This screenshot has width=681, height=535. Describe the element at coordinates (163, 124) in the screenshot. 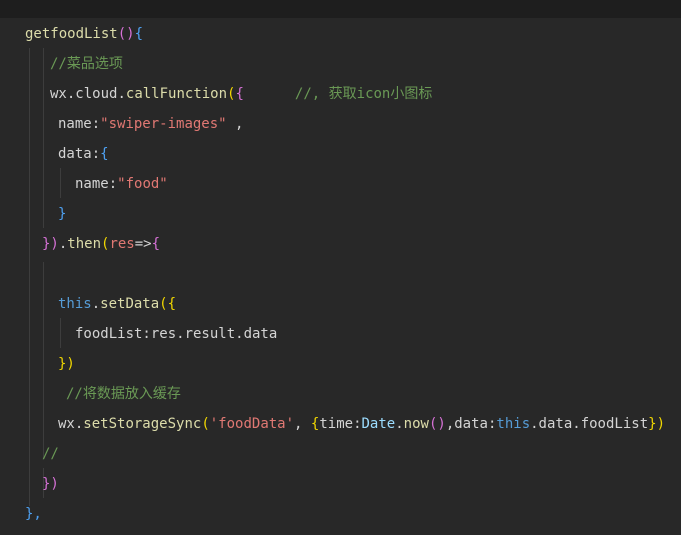

I see `string: "swiper-images"` at that location.